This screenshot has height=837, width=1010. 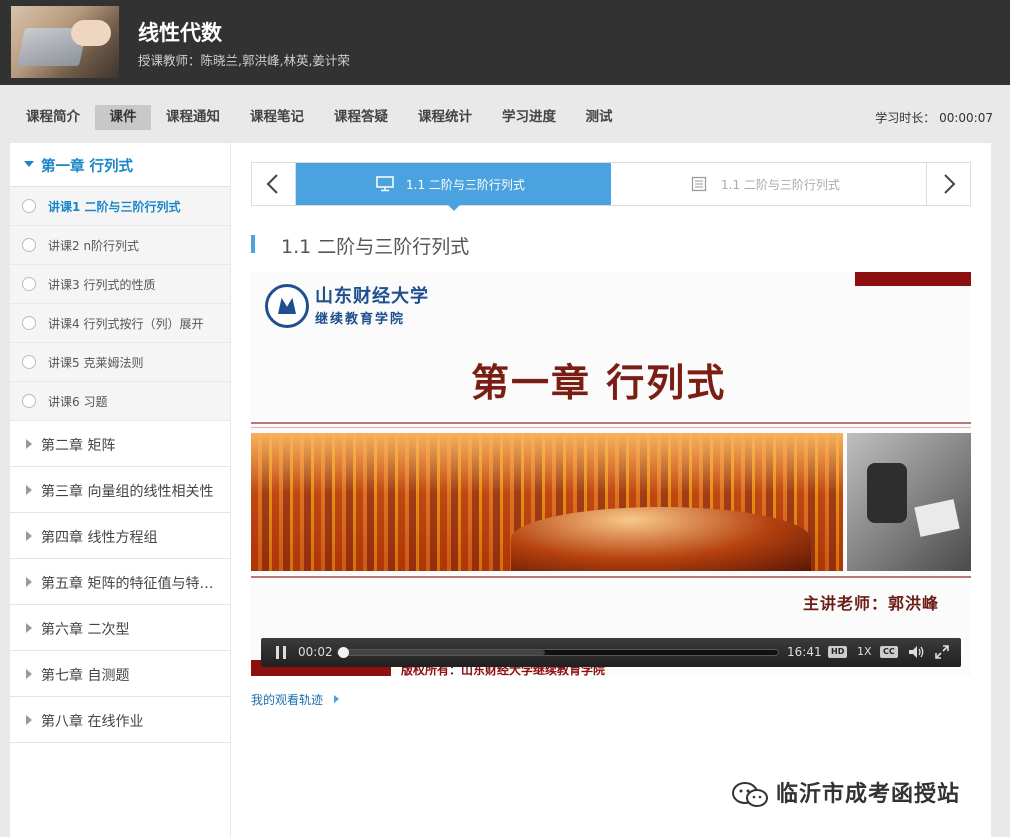 What do you see at coordinates (244, 60) in the screenshot?
I see `course-teachers: 授课教师：陈晓兰,郭洪峰,林英,姜计荣` at bounding box center [244, 60].